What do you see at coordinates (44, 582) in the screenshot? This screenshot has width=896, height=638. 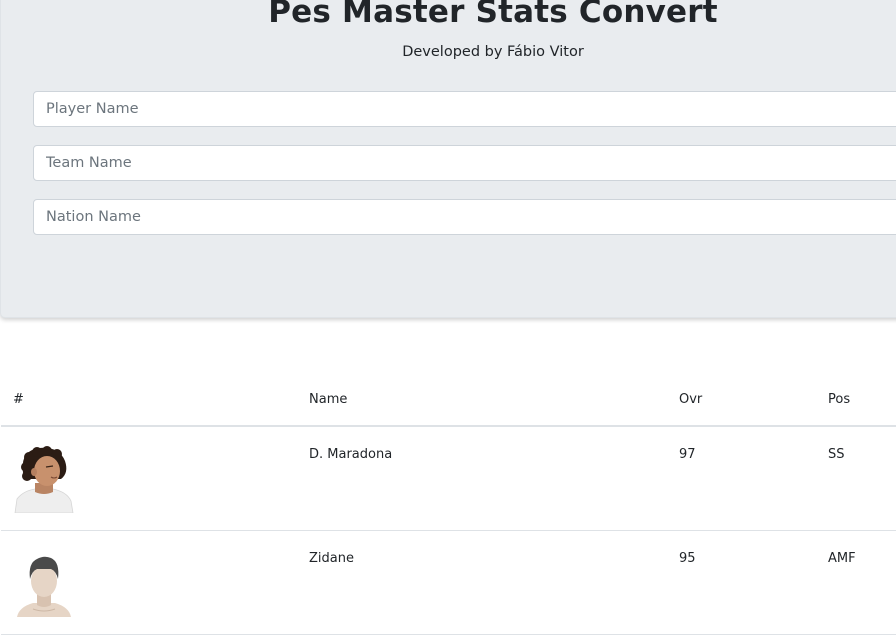 I see `default-avatar-icon` at bounding box center [44, 582].